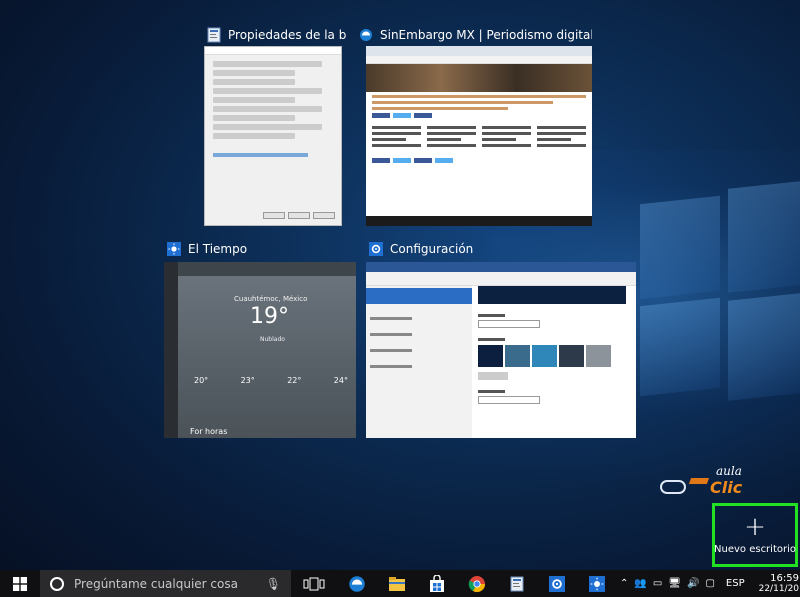 The image size is (800, 597). I want to click on search-box: Pregúntame cualquier cosa 🎙, so click(165, 583).